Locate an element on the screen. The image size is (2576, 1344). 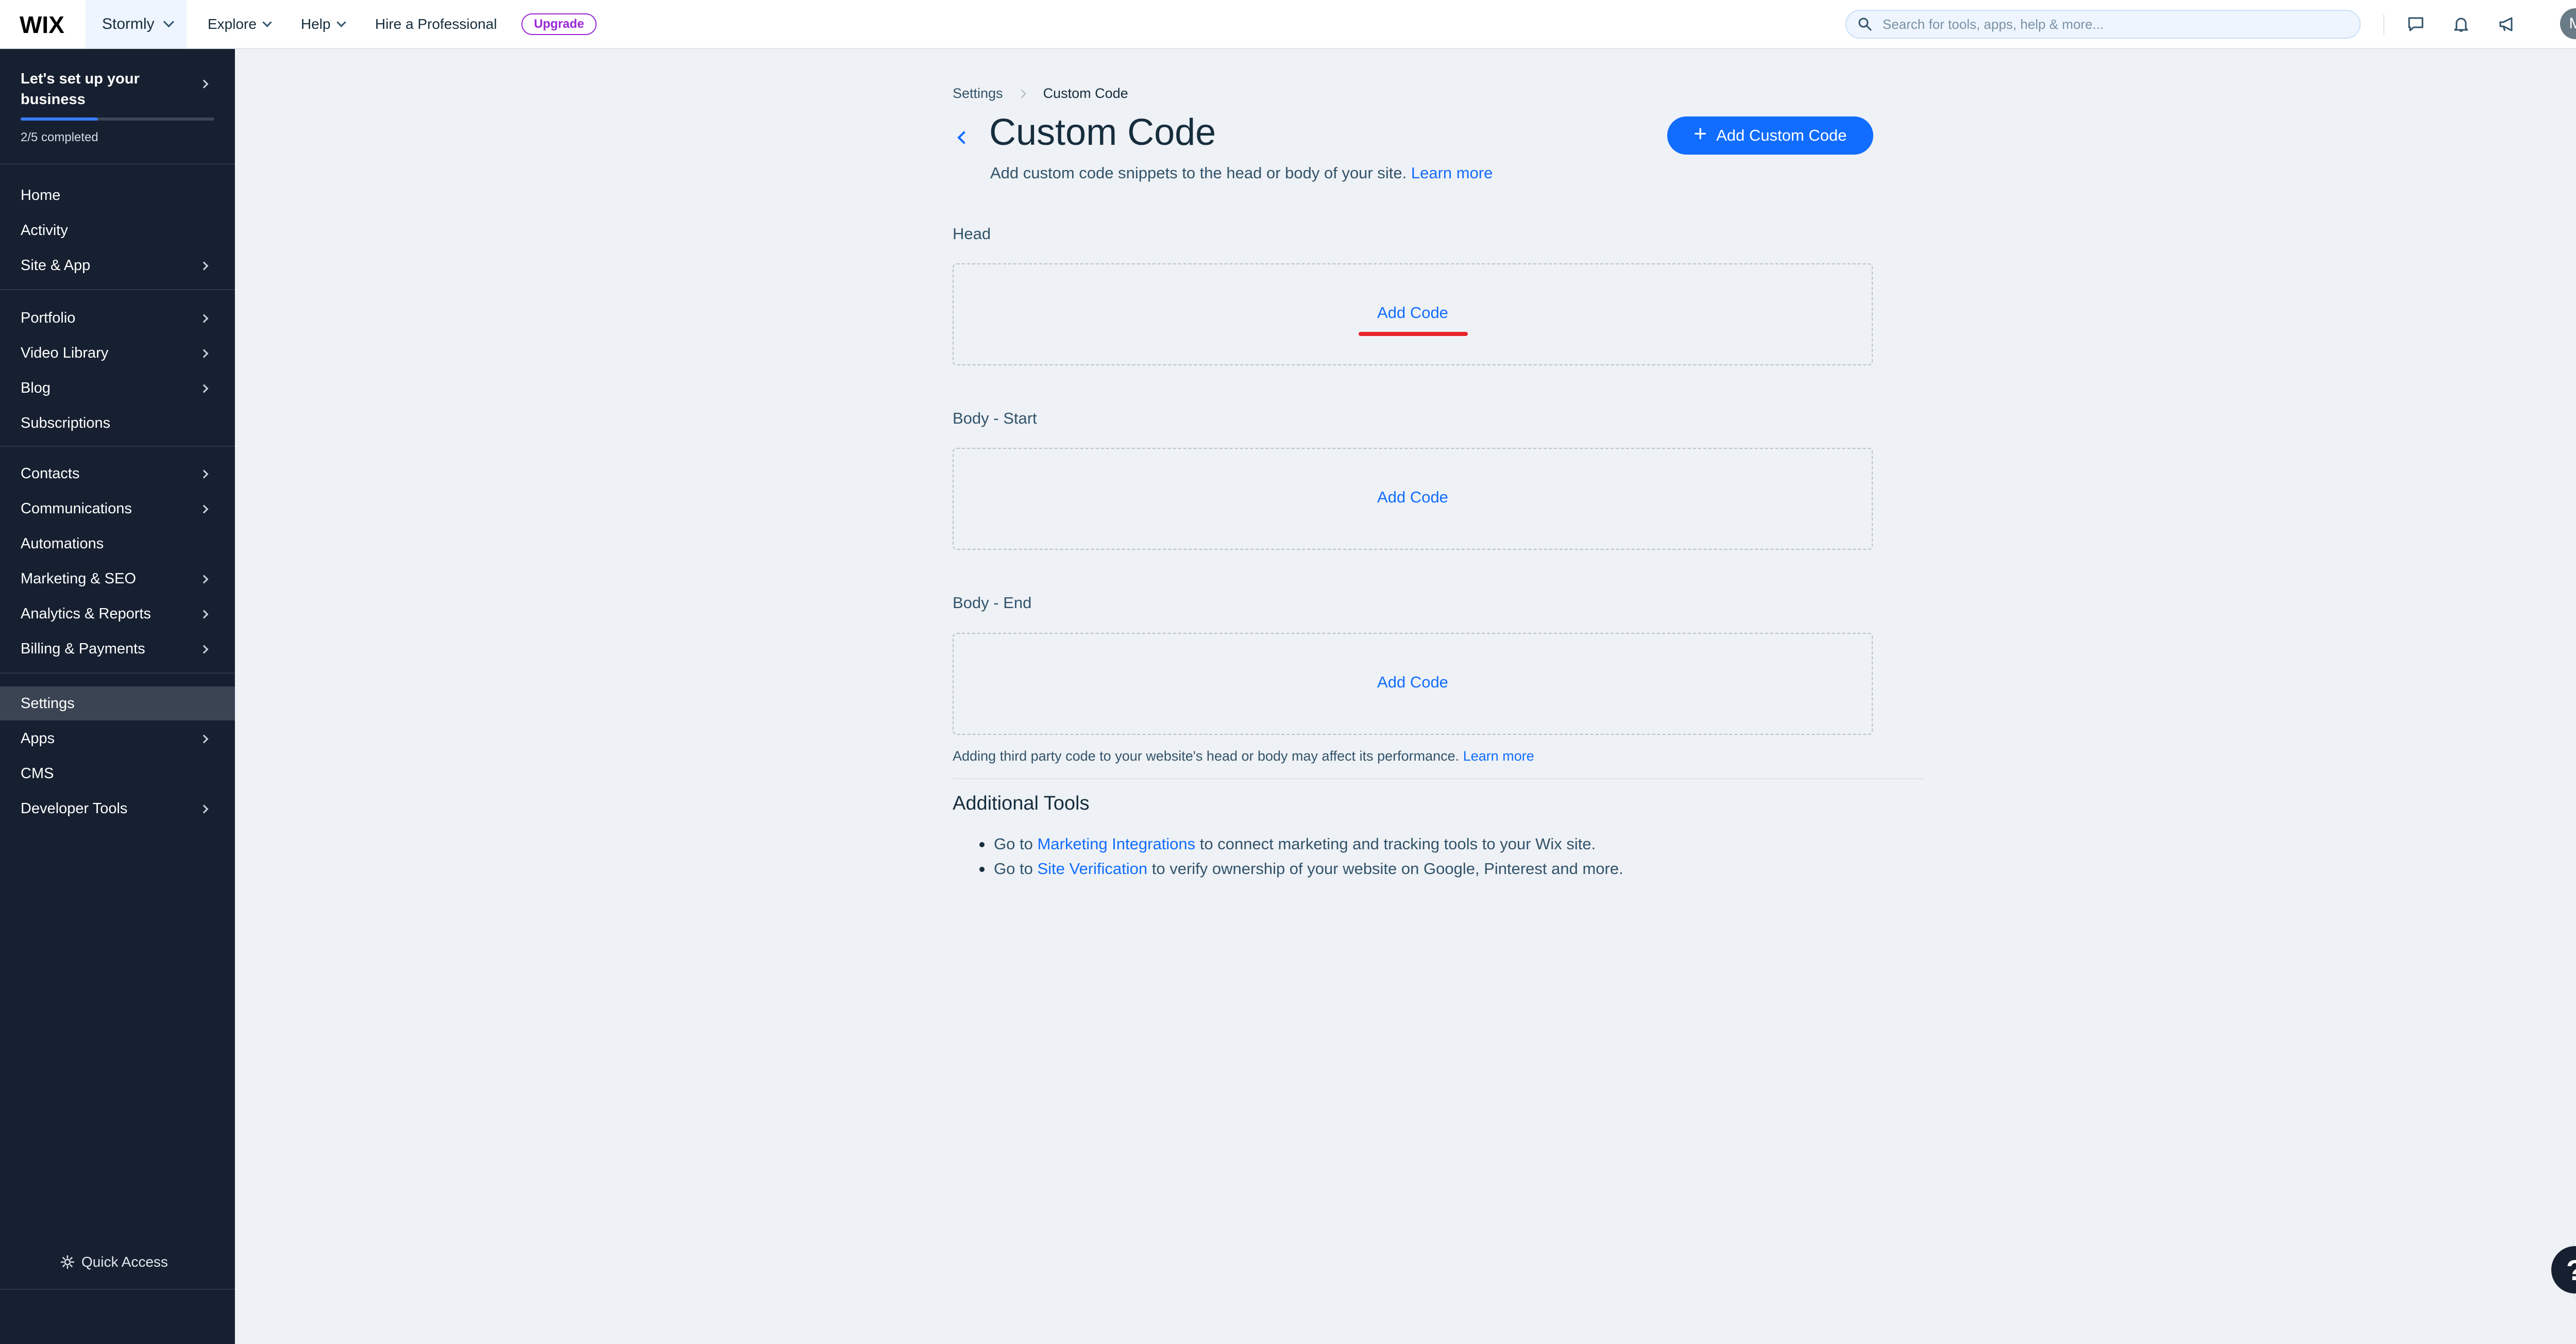
setup-progress-fill is located at coordinates (59, 119).